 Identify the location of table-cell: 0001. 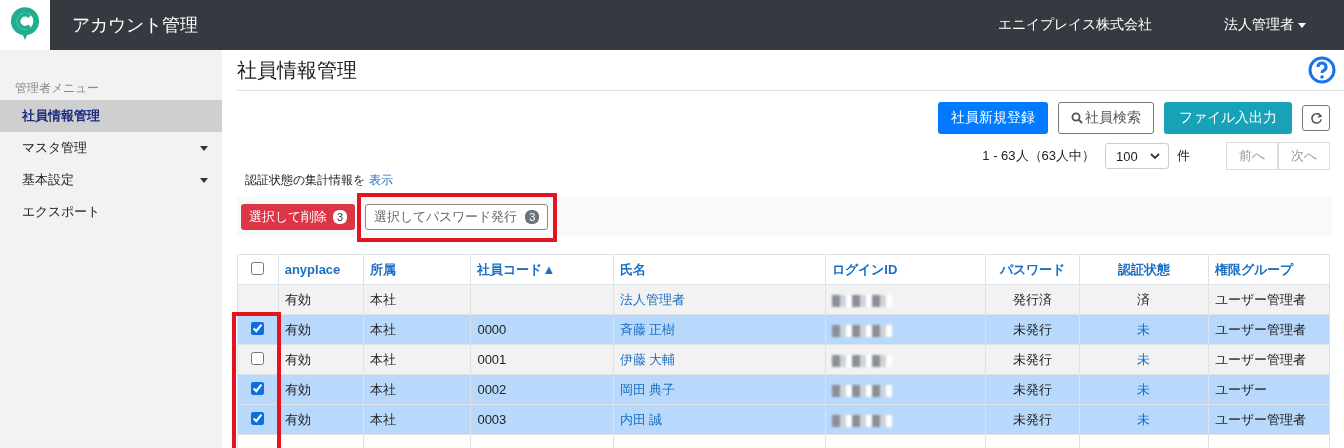
(492, 359).